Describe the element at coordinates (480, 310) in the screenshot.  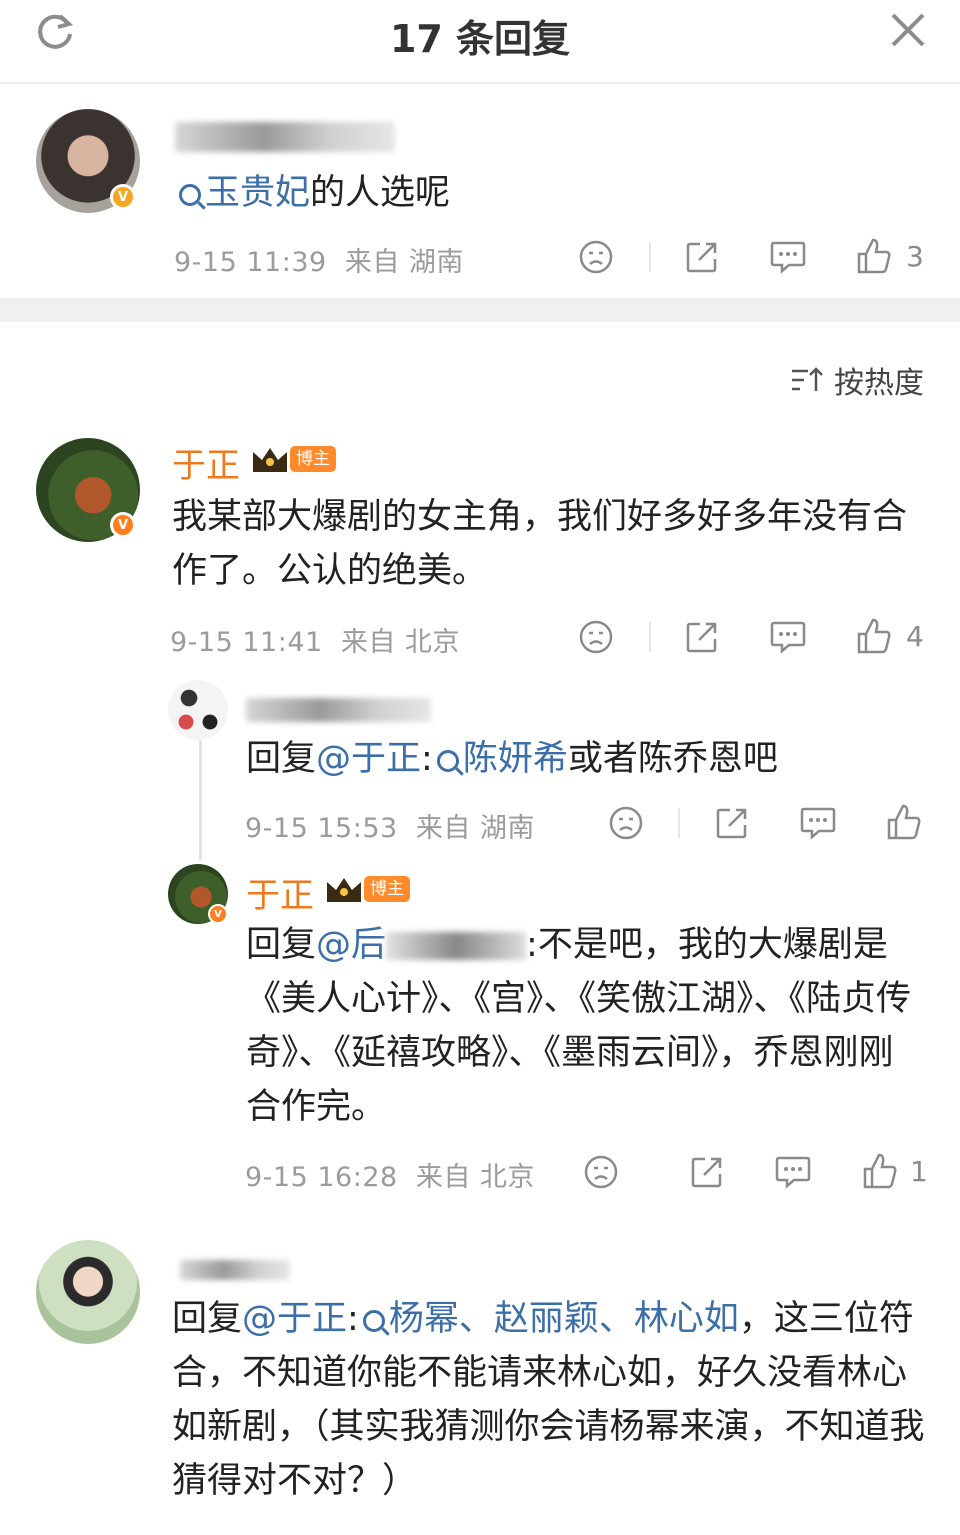
I see `section-divider` at that location.